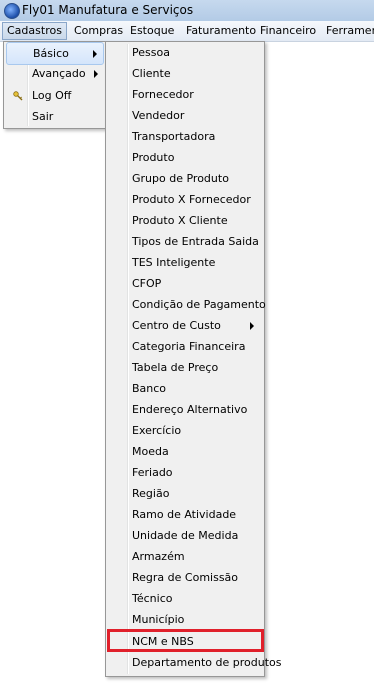 This screenshot has width=374, height=683. What do you see at coordinates (52, 95) in the screenshot?
I see `menu-item-label: Log Off` at bounding box center [52, 95].